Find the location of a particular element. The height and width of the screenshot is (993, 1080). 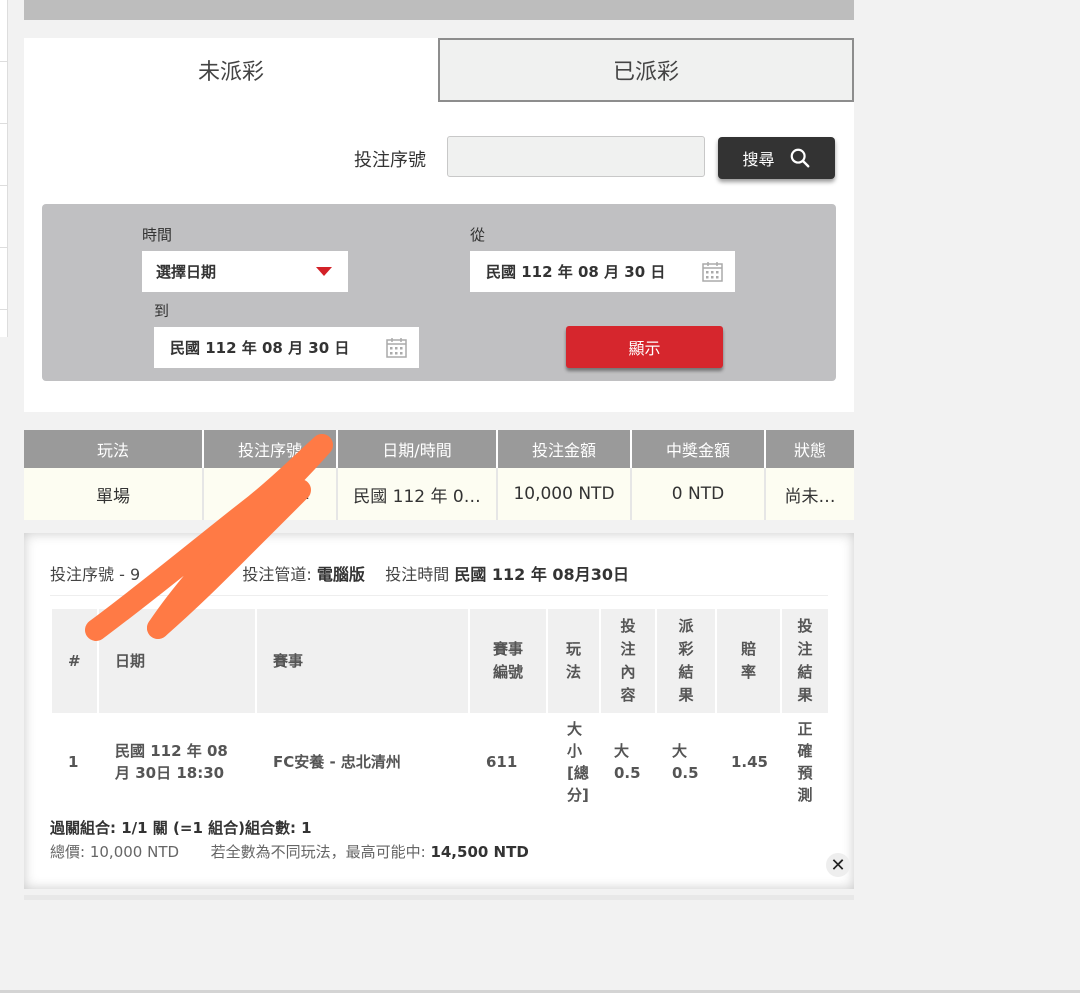

column-header-serial: 投注序號 is located at coordinates (271, 449).